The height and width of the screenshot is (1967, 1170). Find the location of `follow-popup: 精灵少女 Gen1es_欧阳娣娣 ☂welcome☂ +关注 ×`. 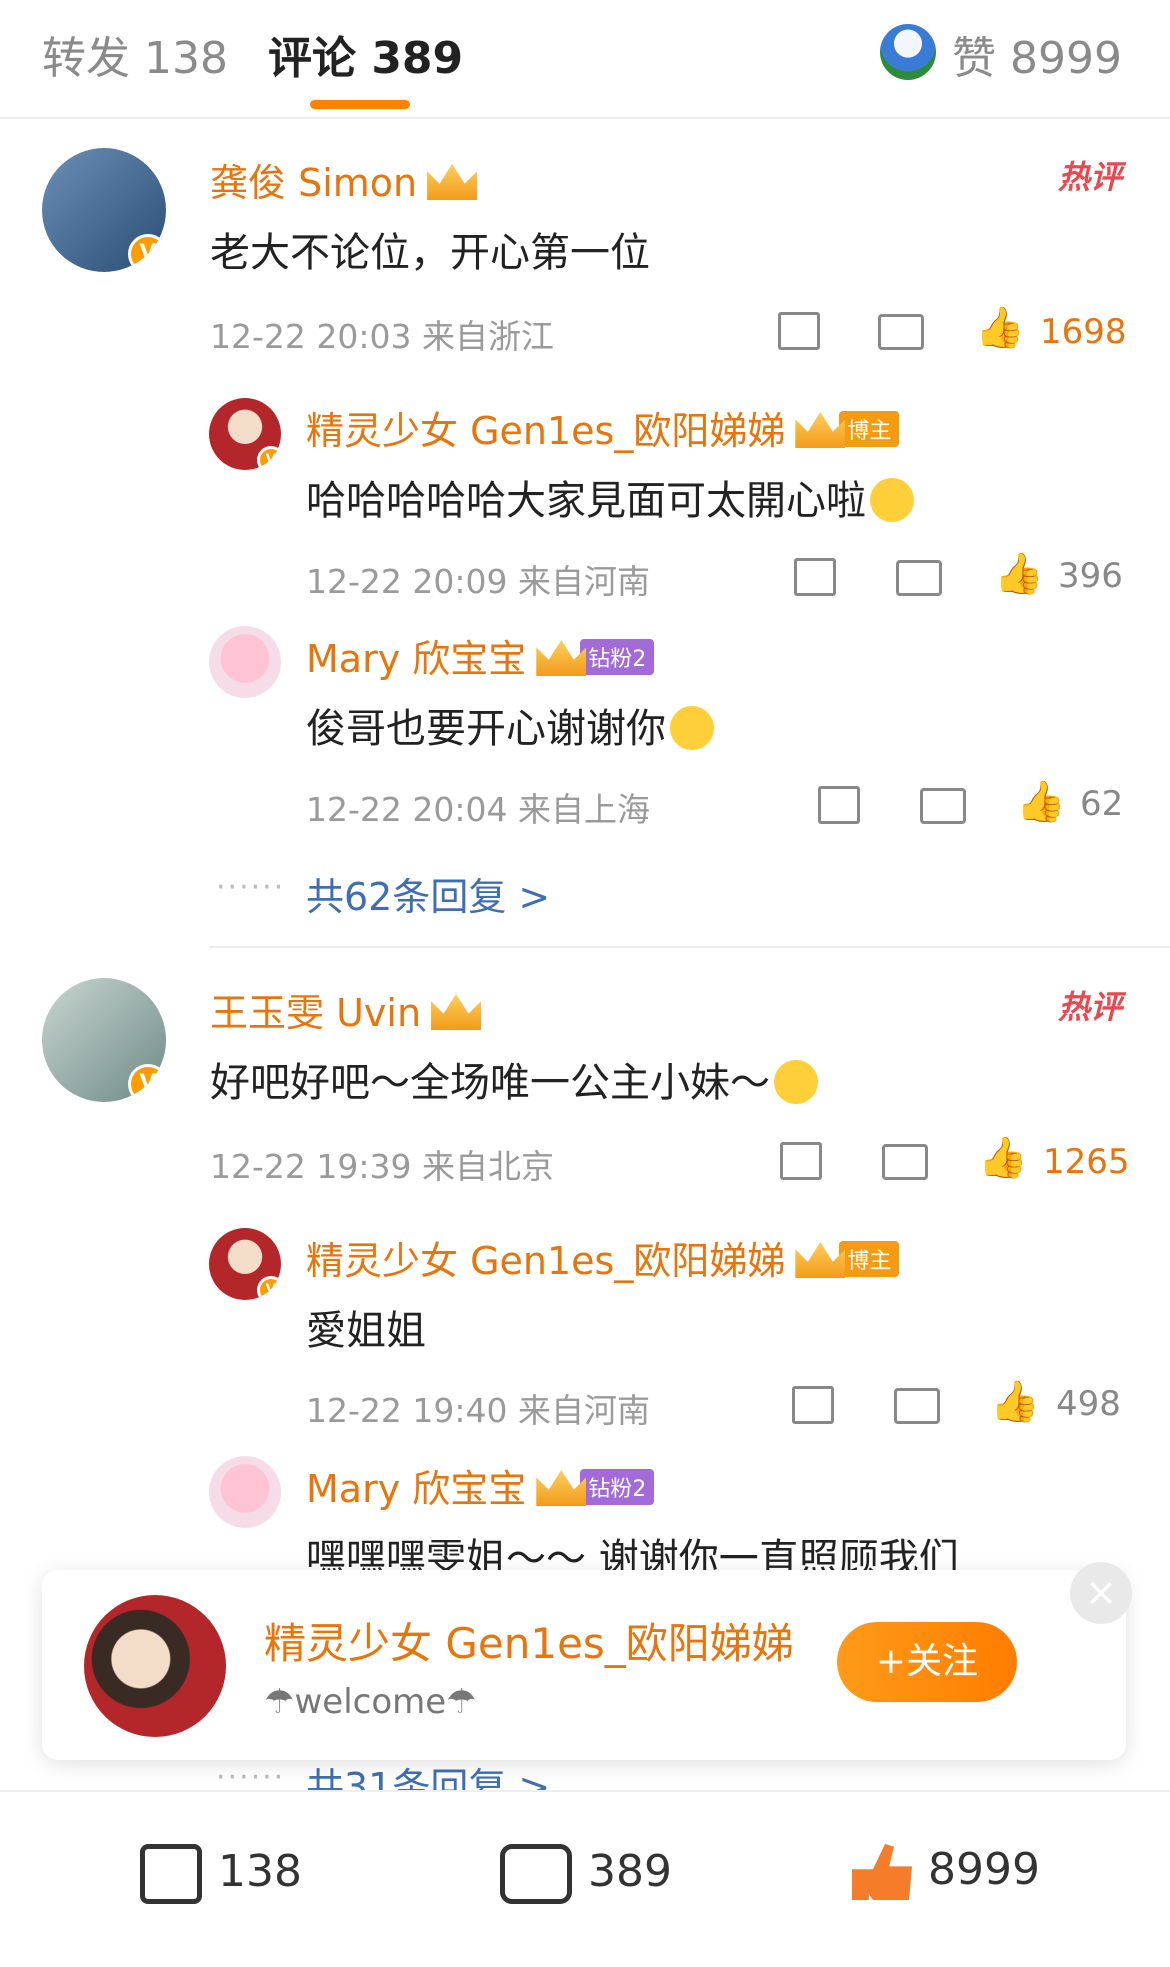

follow-popup: 精灵少女 Gen1es_欧阳娣娣 ☂welcome☂ +关注 × is located at coordinates (587, 1661).